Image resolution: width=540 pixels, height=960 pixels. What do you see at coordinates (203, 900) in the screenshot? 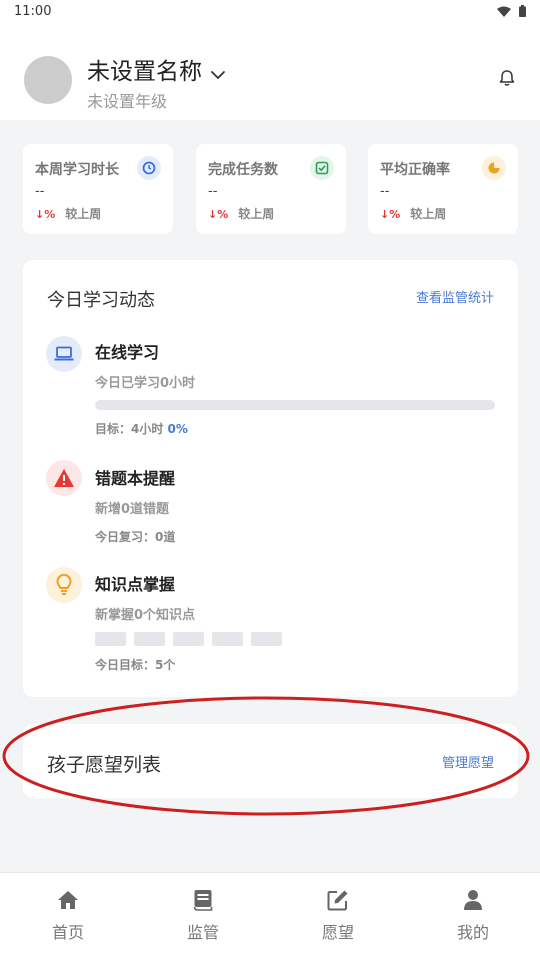
I see `book-icon` at bounding box center [203, 900].